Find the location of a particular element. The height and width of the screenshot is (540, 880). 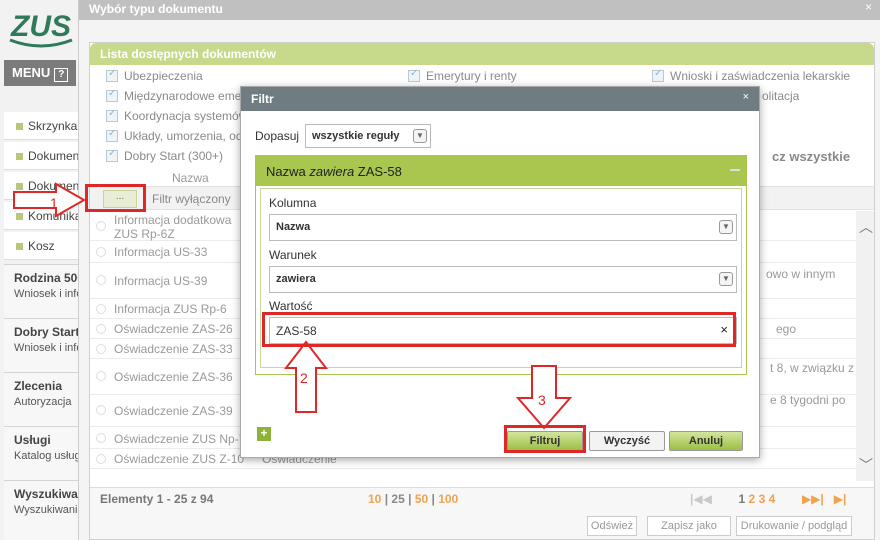

sidebar-item-dokumenty: Dokumenty is located at coordinates (42, 156).